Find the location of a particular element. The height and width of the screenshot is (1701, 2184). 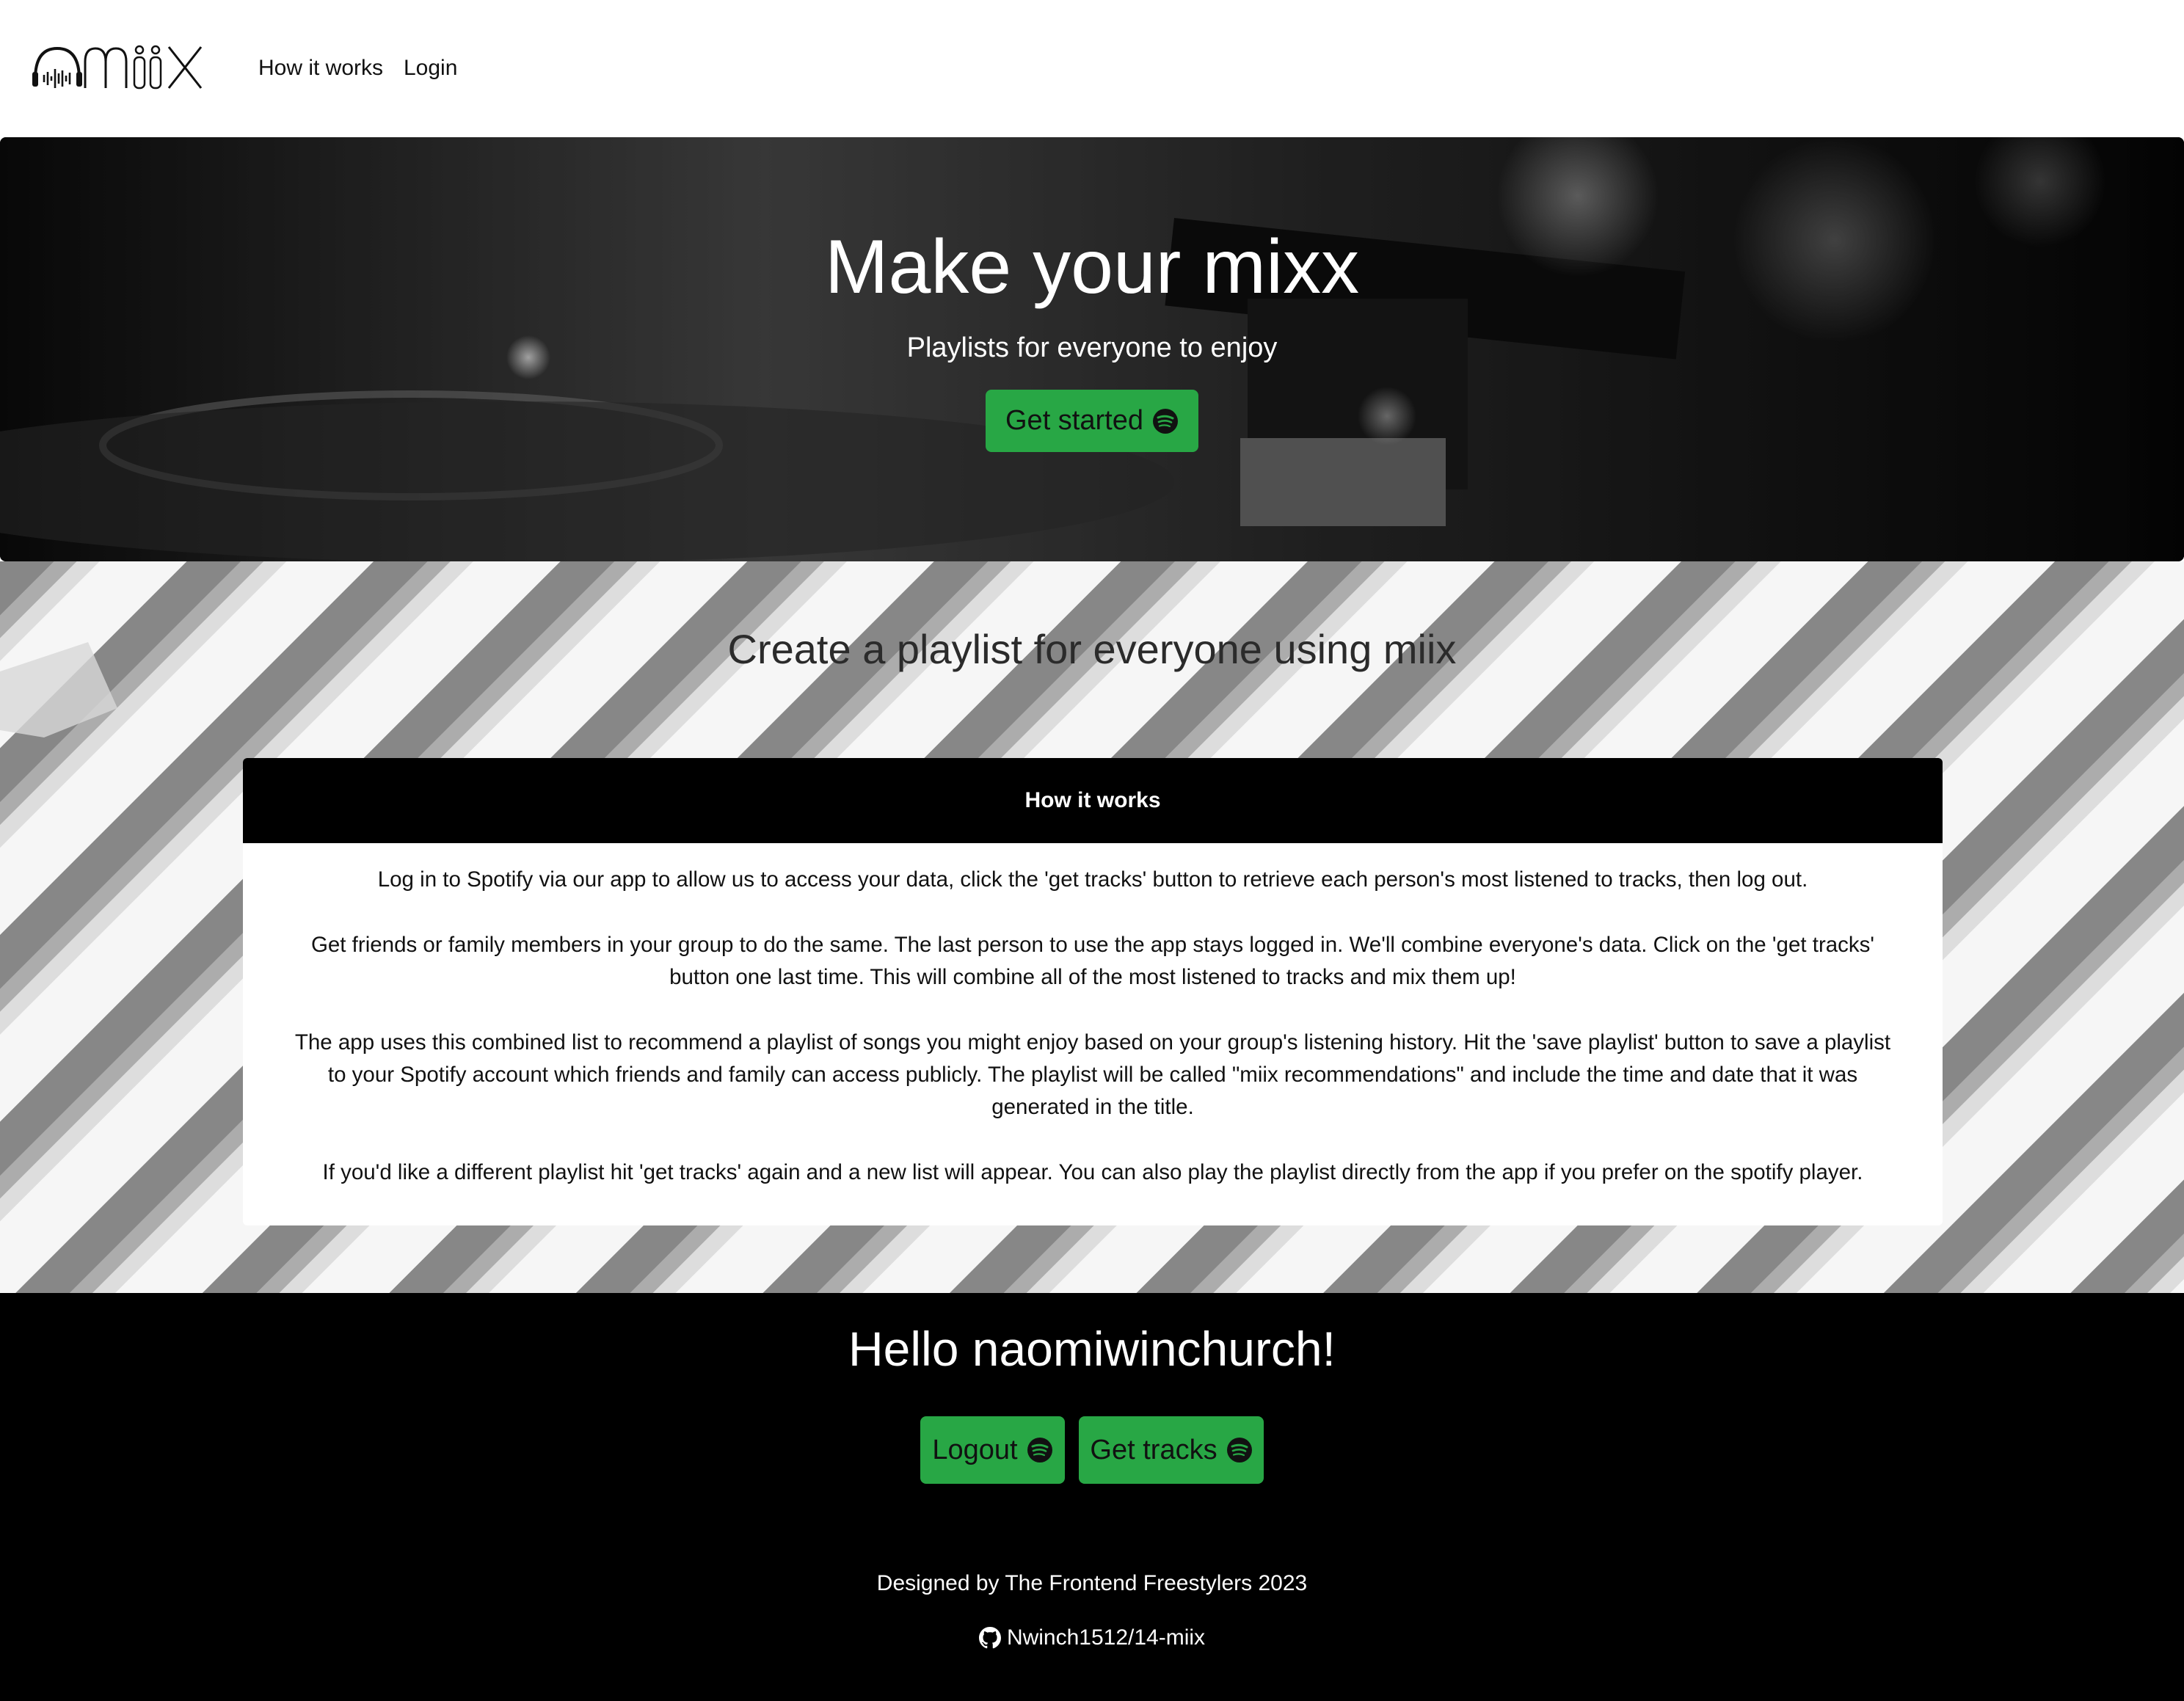

github-icon is located at coordinates (989, 1638).